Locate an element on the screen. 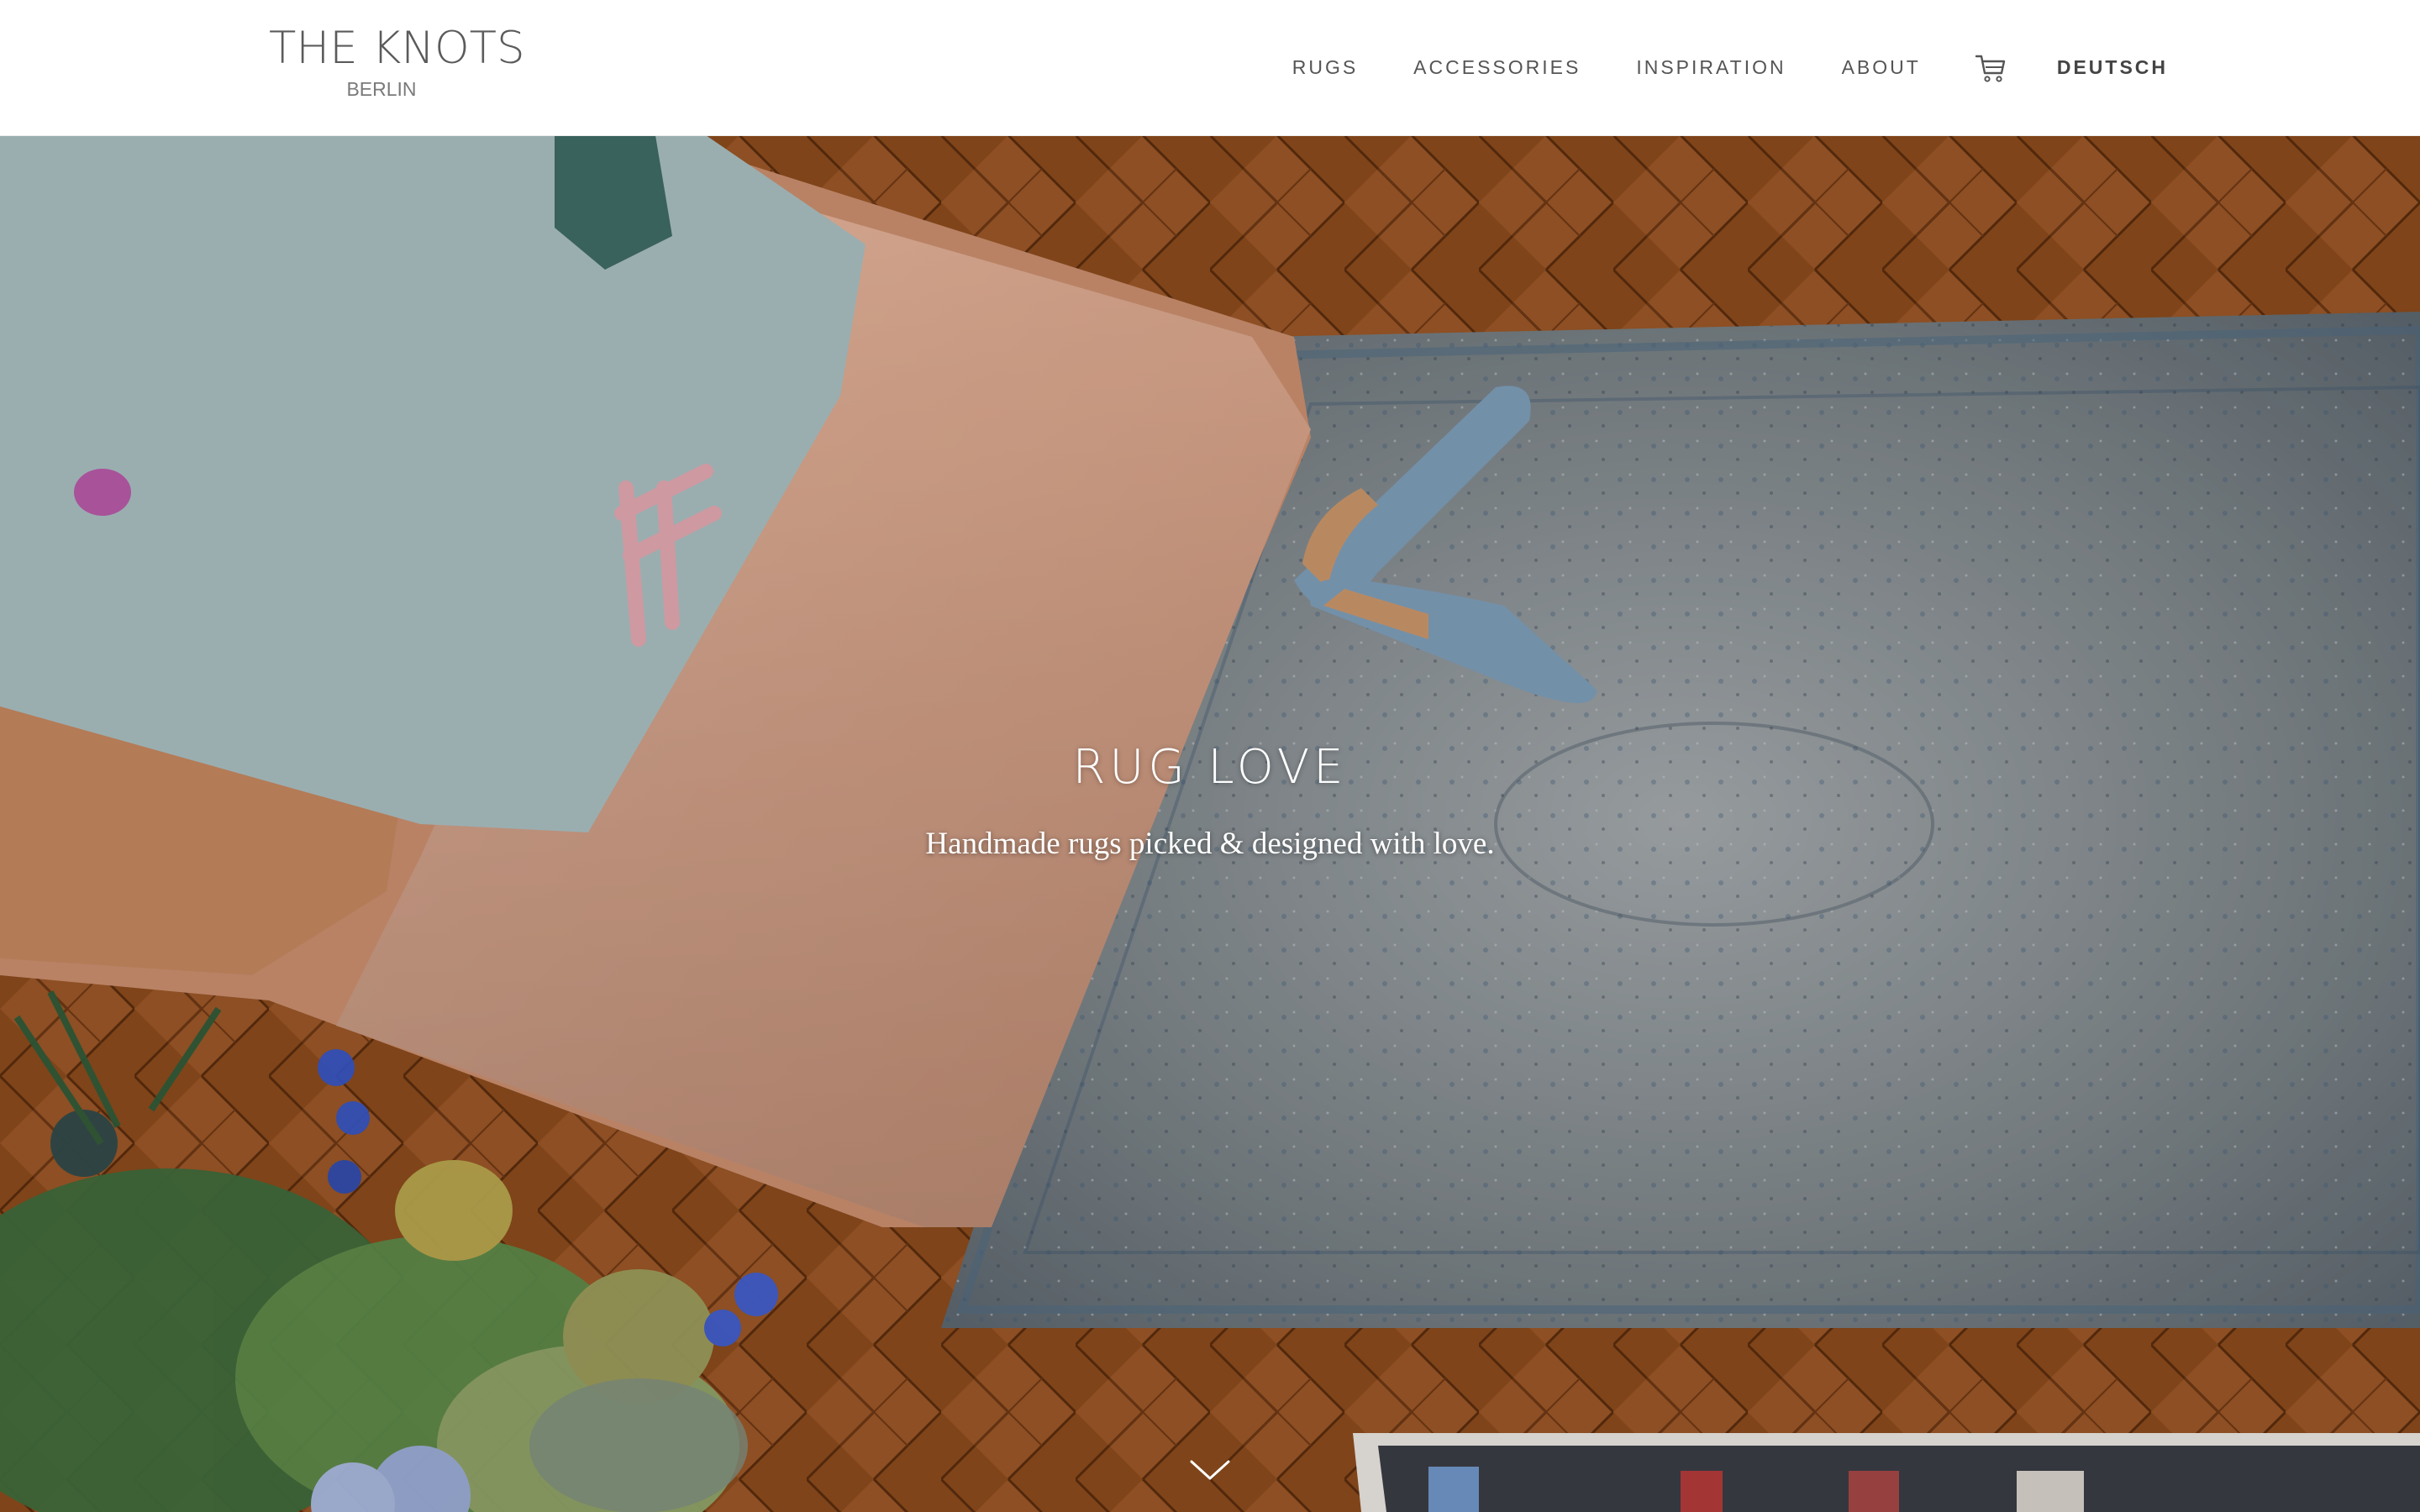 This screenshot has height=1512, width=2420. nav-item-accessories: ACCESSORIES is located at coordinates (1497, 67).